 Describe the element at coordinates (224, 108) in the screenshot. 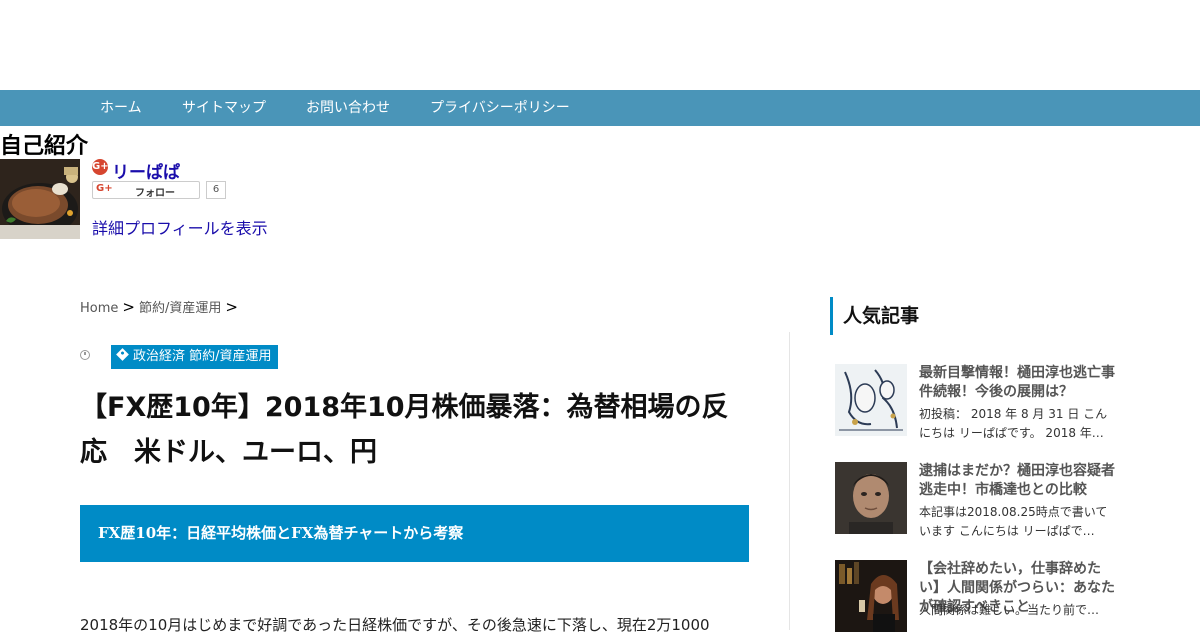

I see `nav-item-sitemap: サイトマップ` at that location.